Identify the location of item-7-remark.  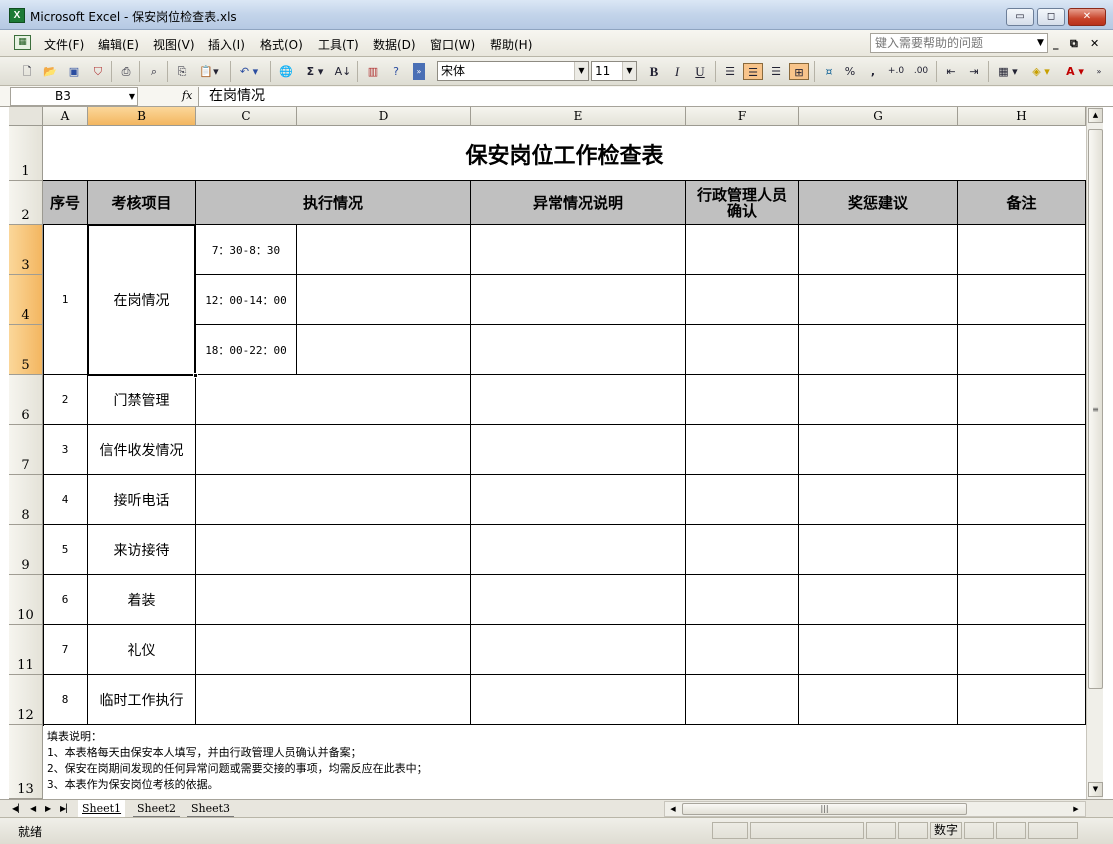
(1022, 650).